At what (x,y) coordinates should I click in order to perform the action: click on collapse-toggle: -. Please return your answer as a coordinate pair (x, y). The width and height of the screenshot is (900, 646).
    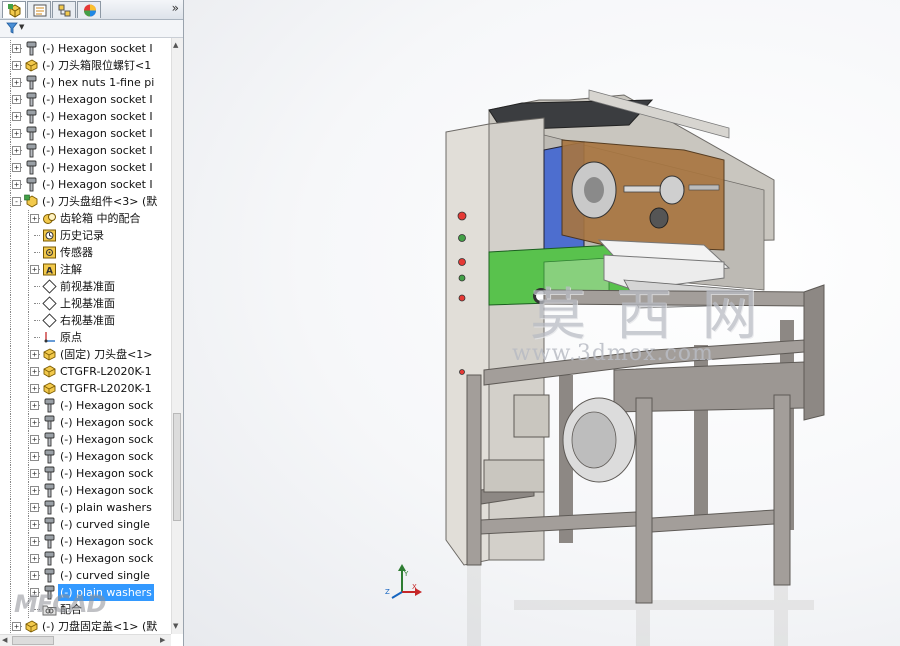
    Looking at the image, I should click on (16, 201).